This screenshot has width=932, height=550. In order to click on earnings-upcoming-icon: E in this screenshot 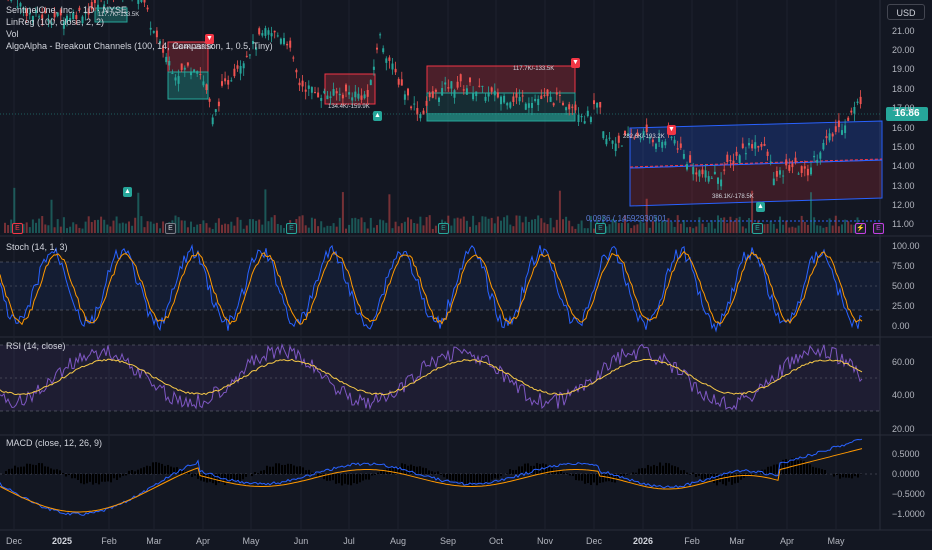, I will do `click(878, 228)`.